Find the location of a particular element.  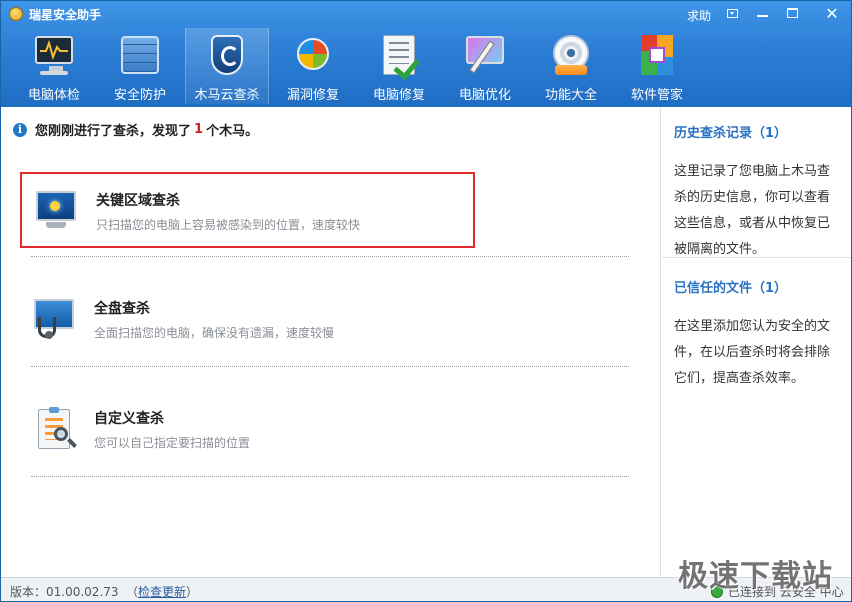

tool-software-manager: 软件管家 is located at coordinates (657, 66).